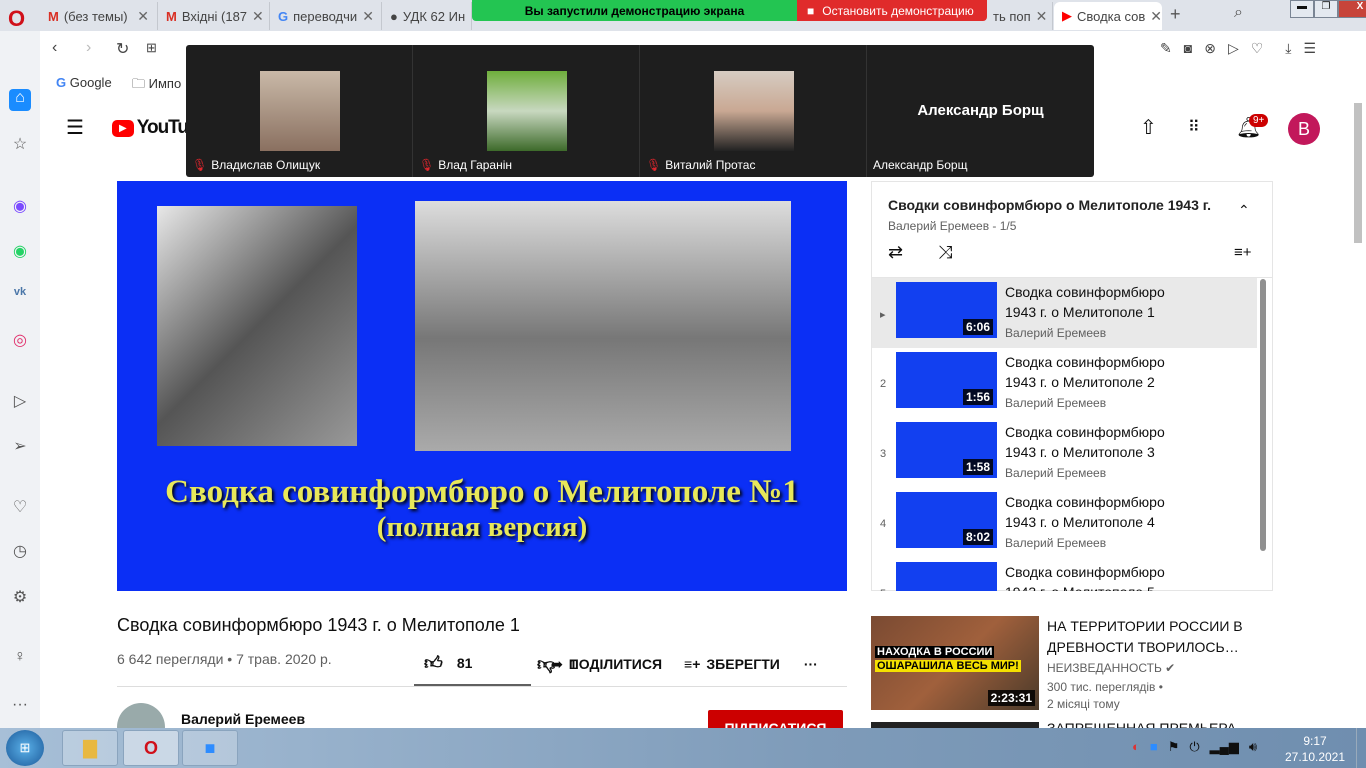  What do you see at coordinates (53, 16) in the screenshot?
I see `gmail-icon: M` at bounding box center [53, 16].